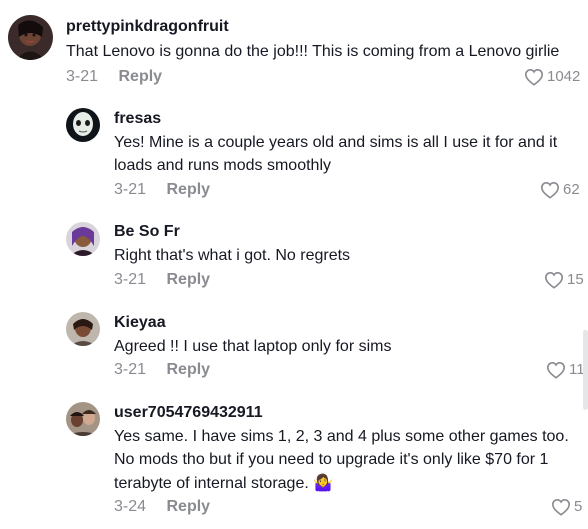  What do you see at coordinates (137, 119) in the screenshot?
I see `comment-username: fresas` at bounding box center [137, 119].